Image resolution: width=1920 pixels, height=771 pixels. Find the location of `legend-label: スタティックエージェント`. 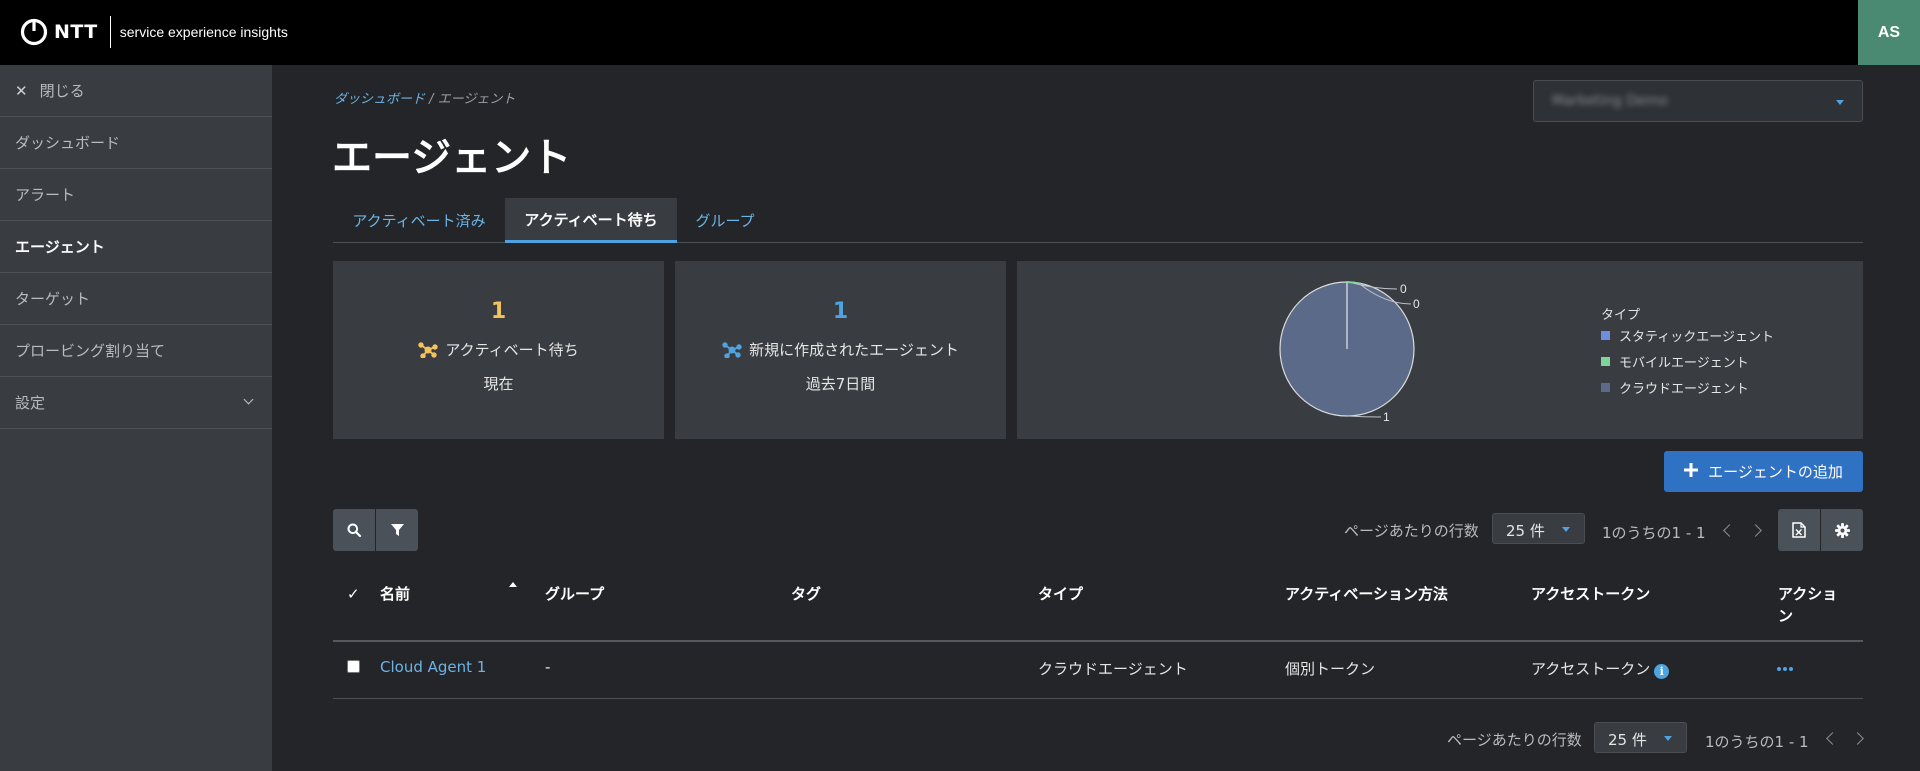

legend-label: スタティックエージェント is located at coordinates (1696, 337).